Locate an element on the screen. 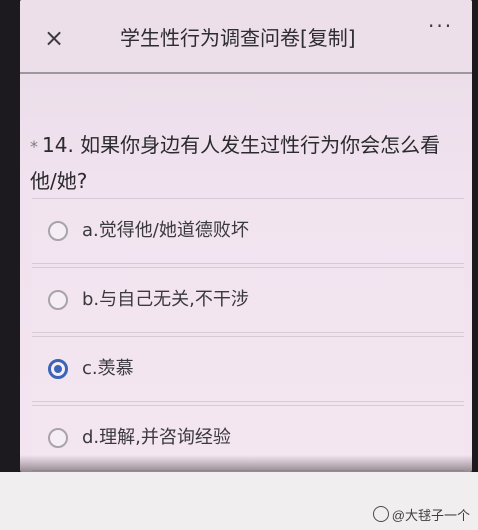 The height and width of the screenshot is (530, 478). more-icon: ··· is located at coordinates (446, 26).